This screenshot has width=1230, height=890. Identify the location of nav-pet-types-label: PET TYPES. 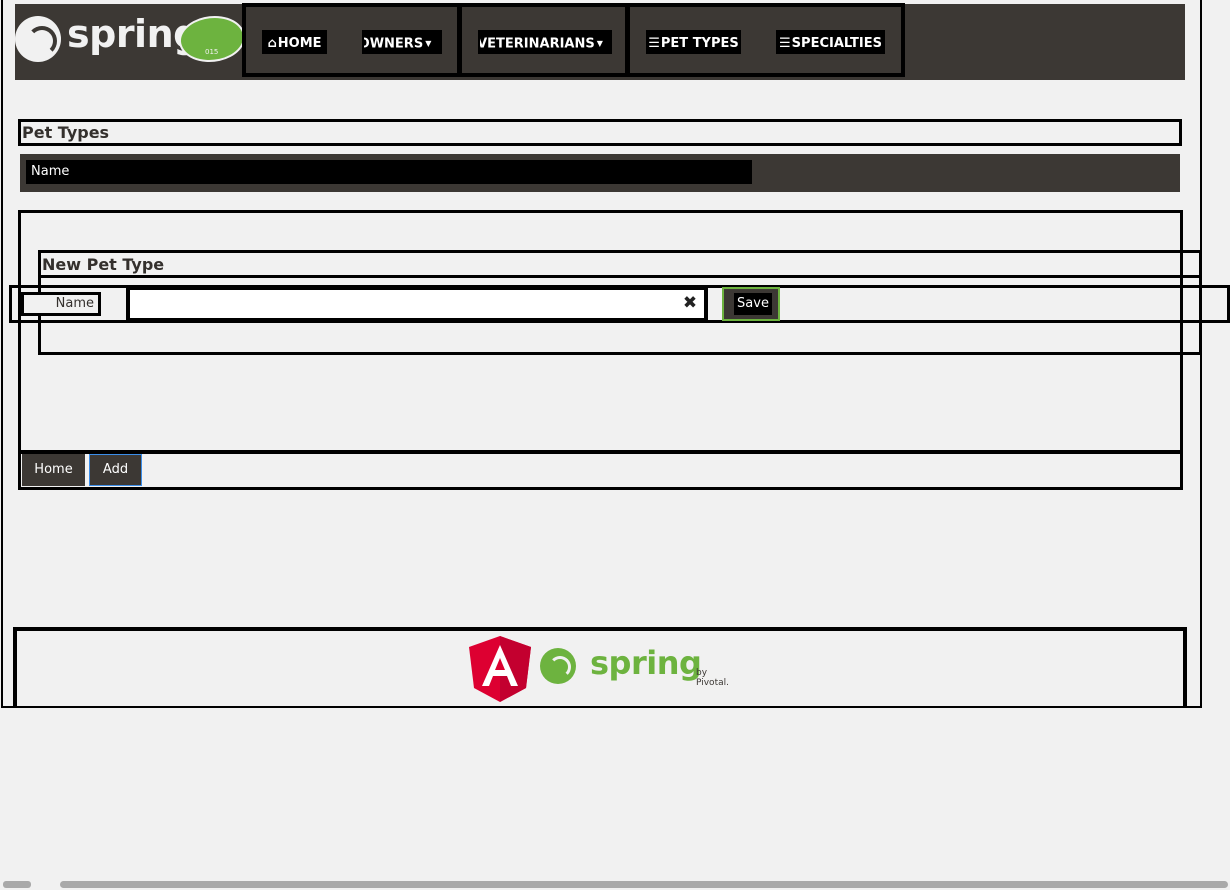
(699, 43).